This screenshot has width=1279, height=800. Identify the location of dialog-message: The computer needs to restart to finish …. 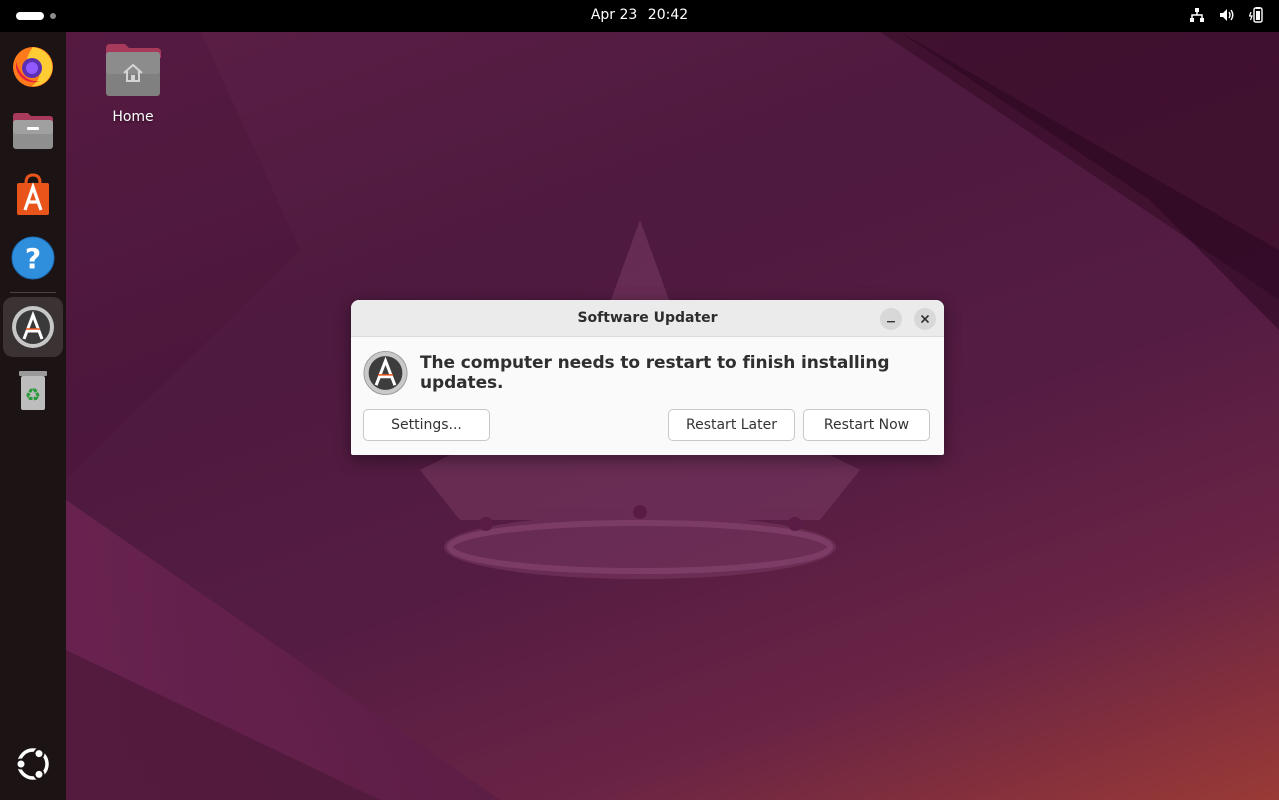
(655, 373).